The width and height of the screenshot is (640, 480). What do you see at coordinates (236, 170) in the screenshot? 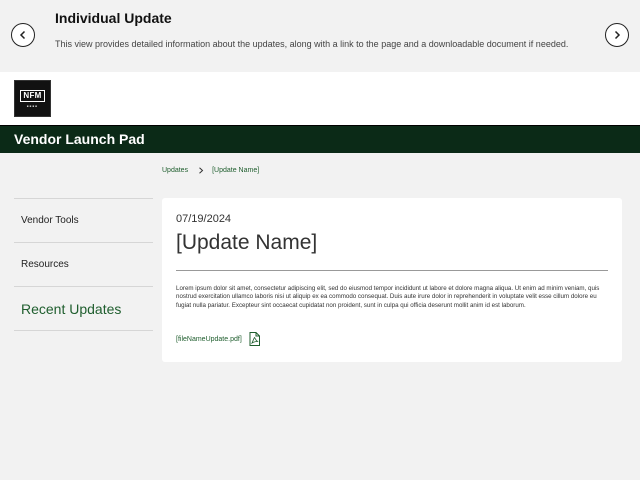
I see `breadcrumb-current: [Update Name]` at bounding box center [236, 170].